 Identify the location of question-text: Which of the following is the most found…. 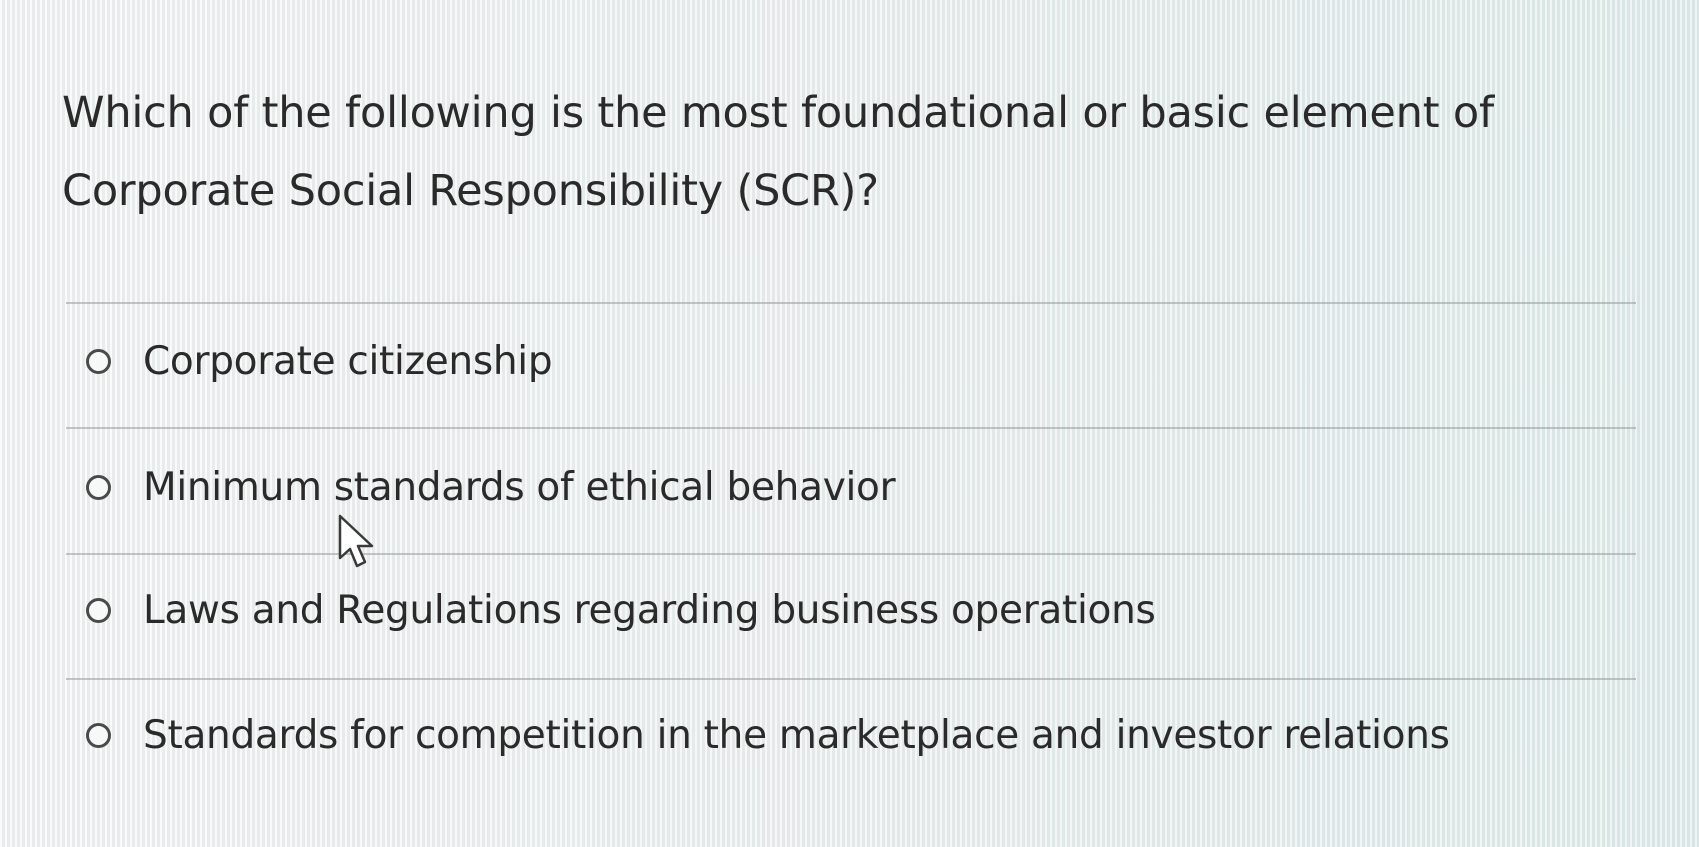
(778, 152).